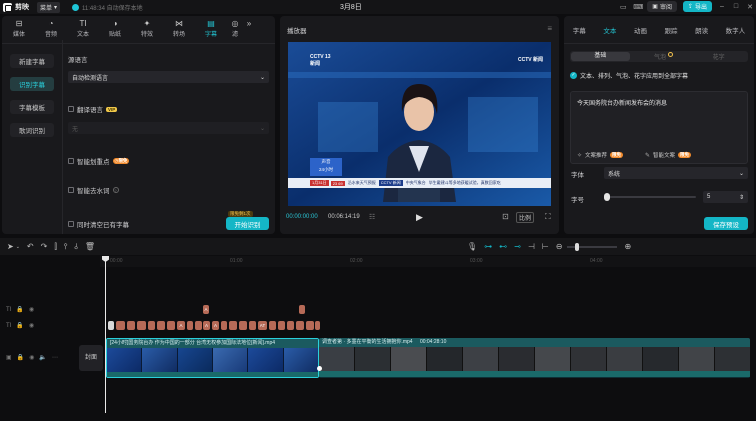 The height and width of the screenshot is (421, 756). Describe the element at coordinates (115, 190) in the screenshot. I see `help-icon: ?` at that location.